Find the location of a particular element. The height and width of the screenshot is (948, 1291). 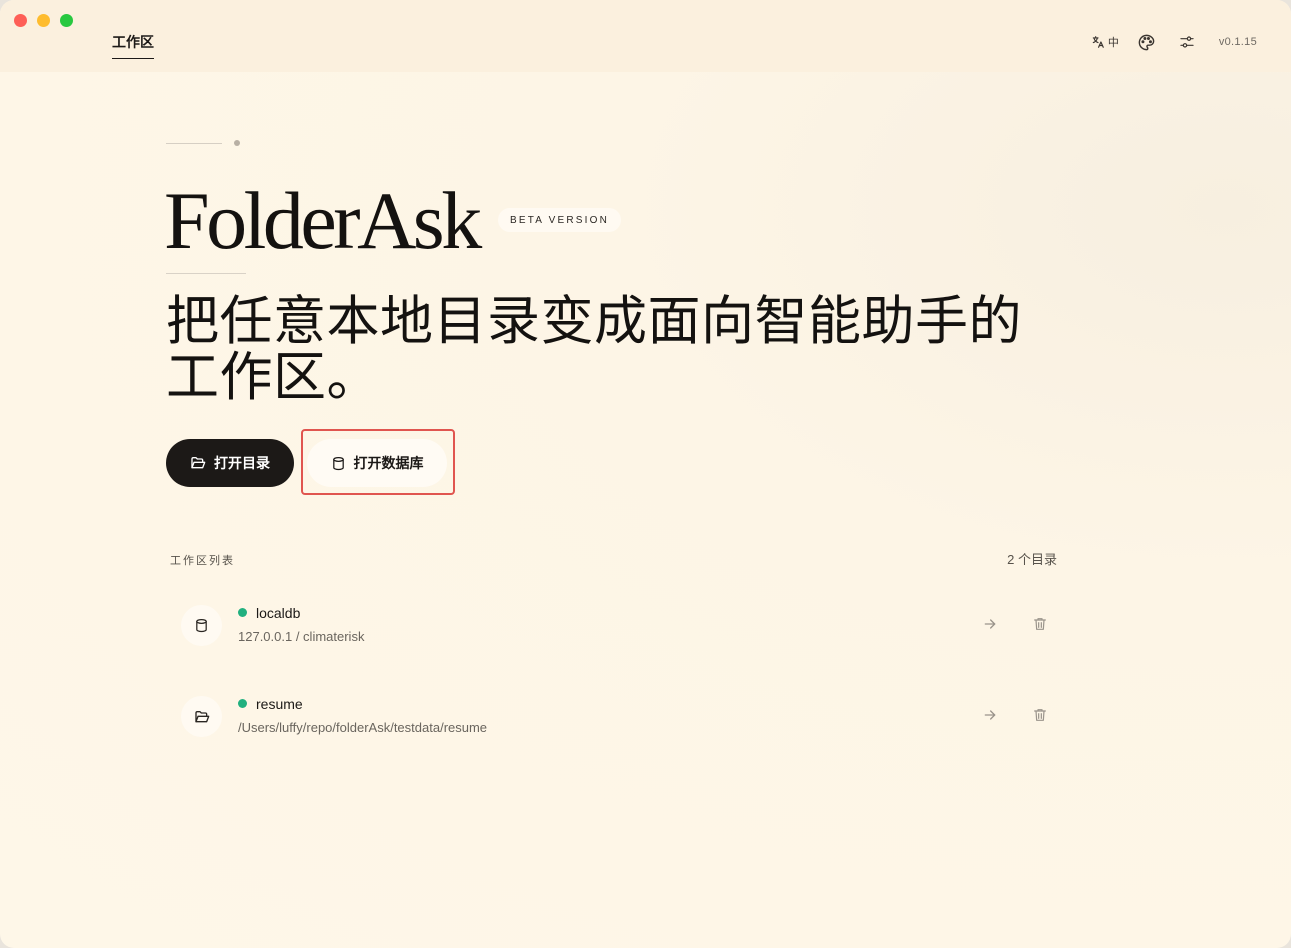

close-window-button is located at coordinates (20, 20).